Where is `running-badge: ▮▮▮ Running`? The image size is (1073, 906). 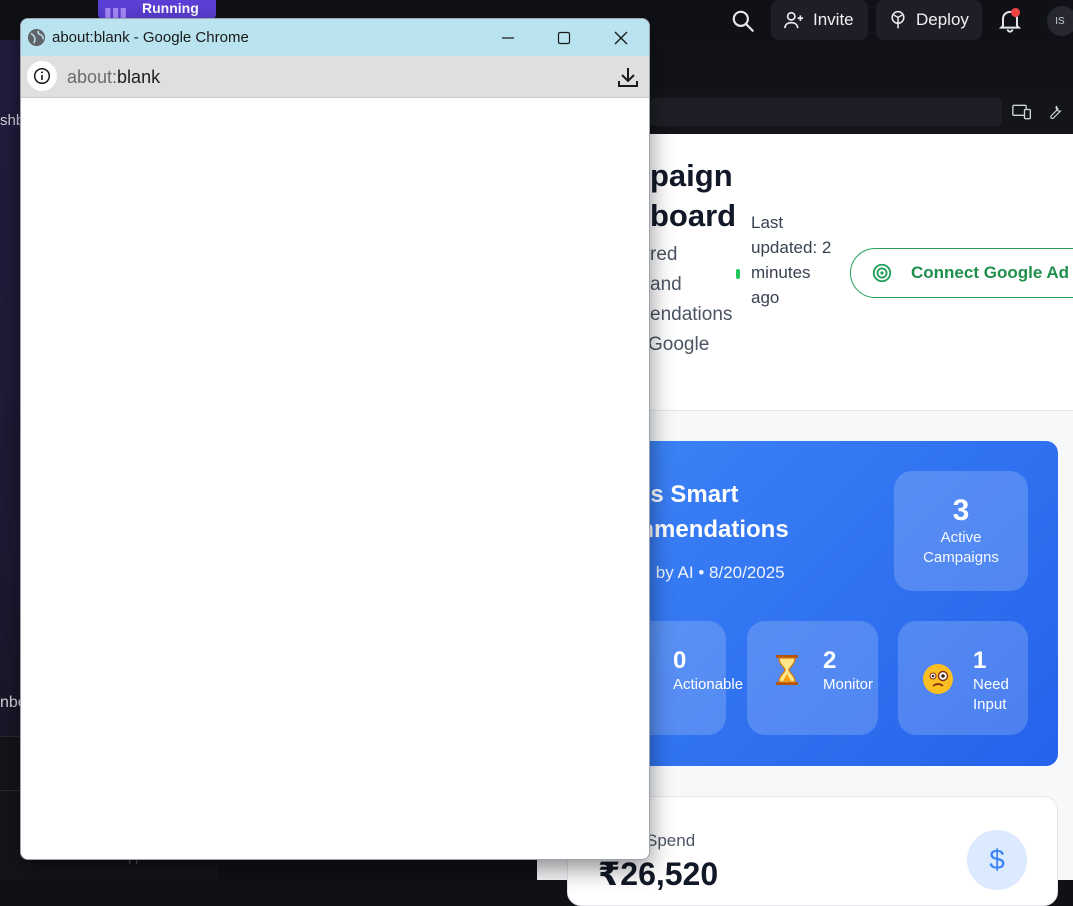
running-badge: ▮▮▮ Running is located at coordinates (157, 10).